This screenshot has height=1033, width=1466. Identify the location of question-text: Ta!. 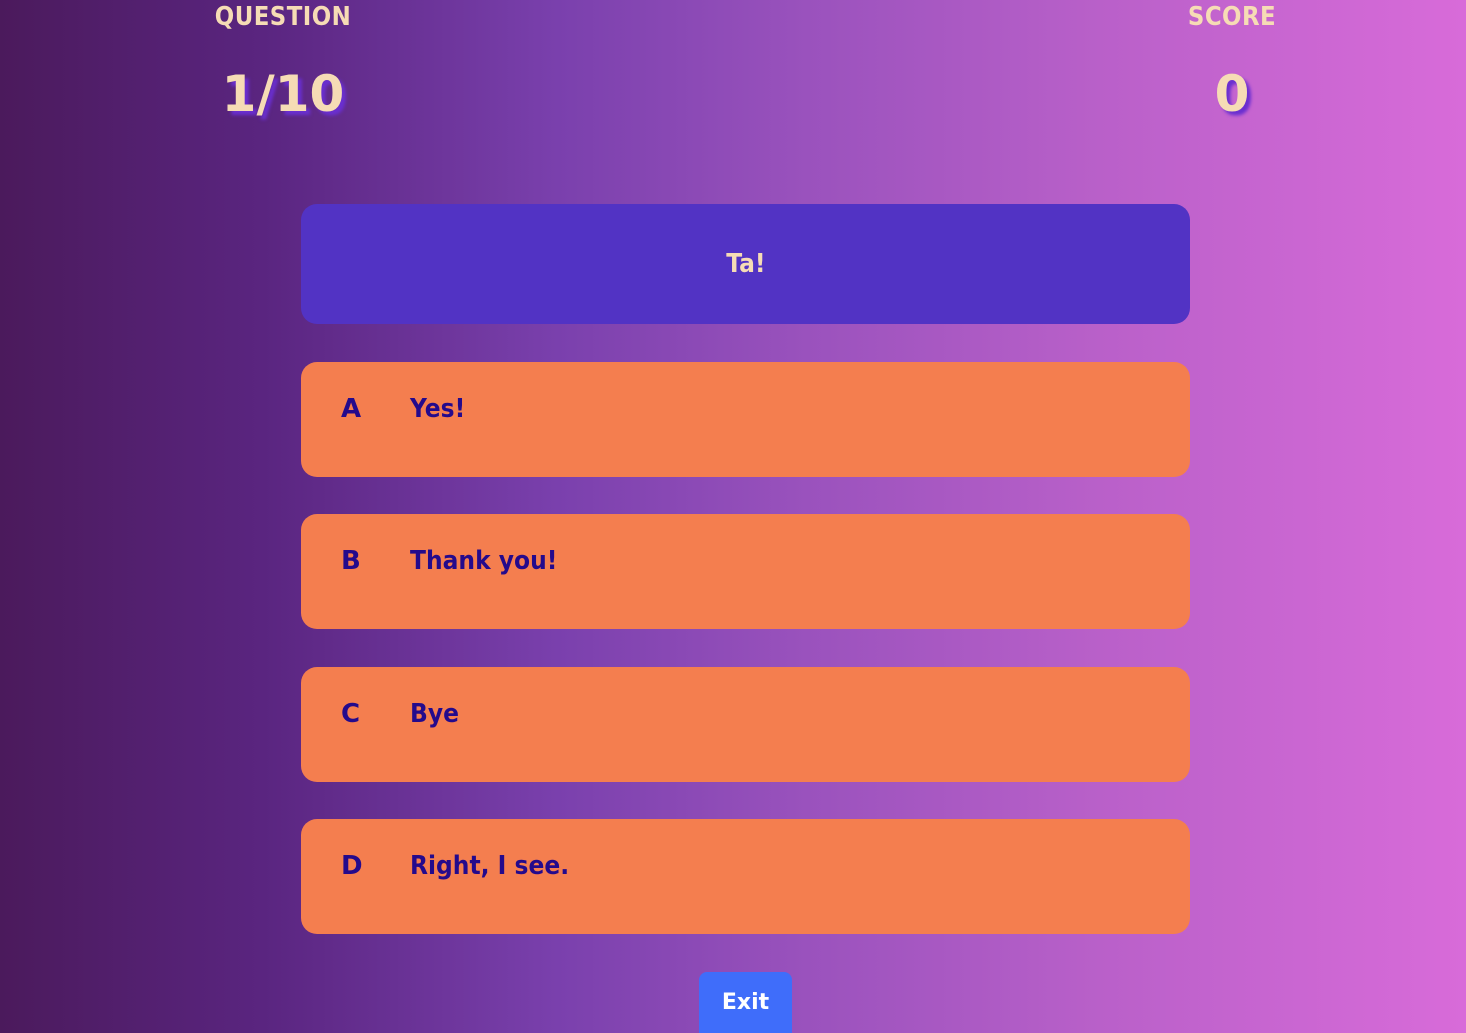
(745, 264).